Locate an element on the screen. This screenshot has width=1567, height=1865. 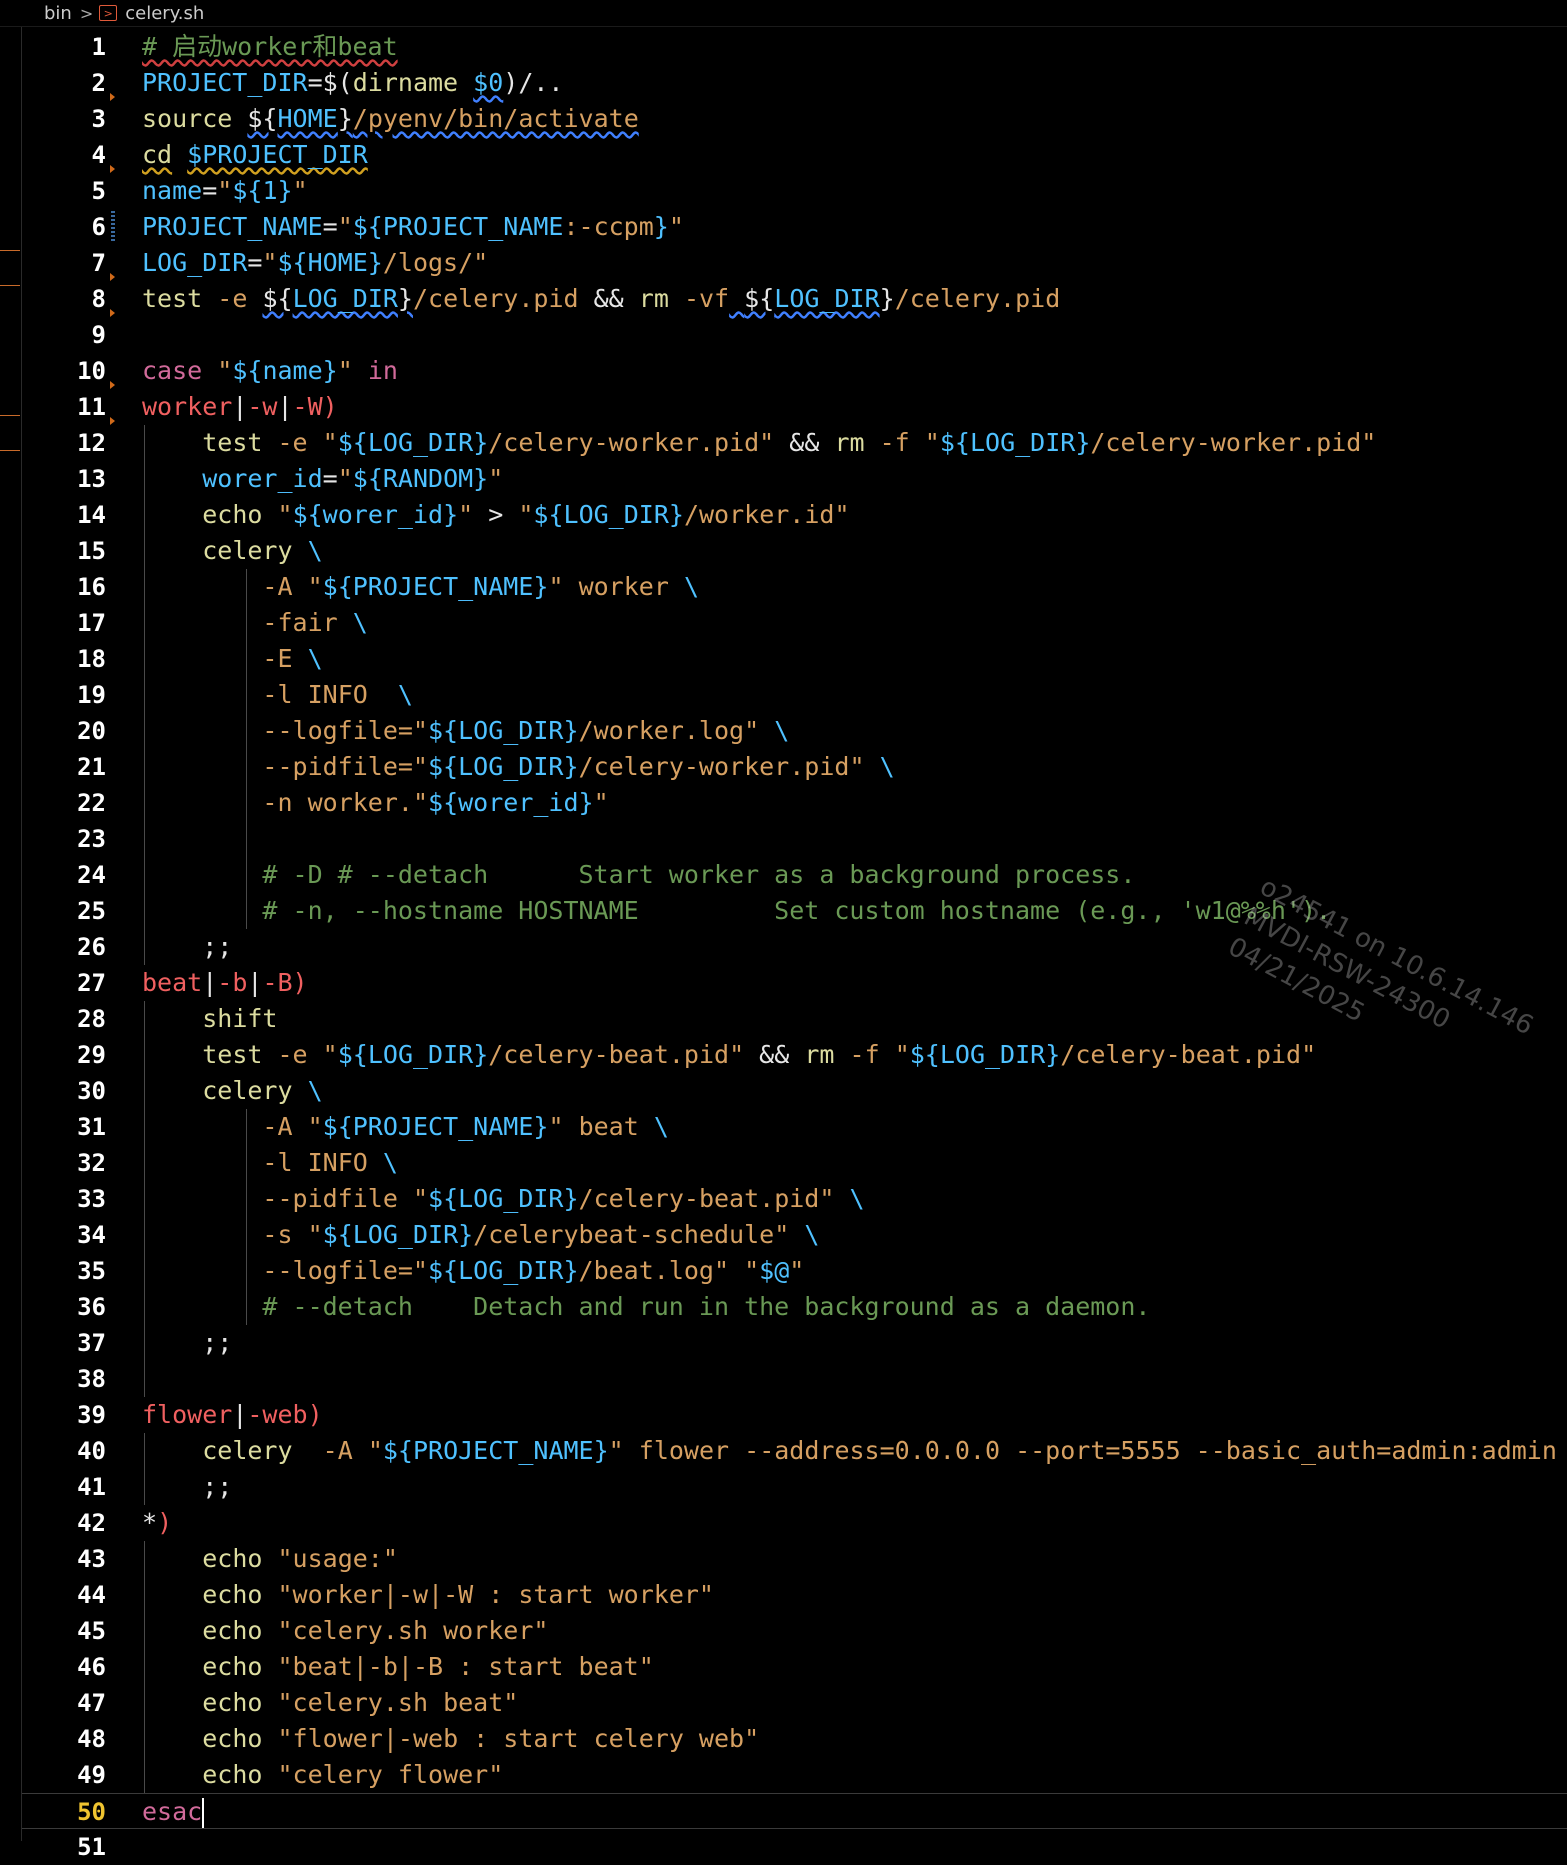
code-line: 34 -s "${LOG_DIR}/celerybeat-schedule" \ is located at coordinates (794, 1235).